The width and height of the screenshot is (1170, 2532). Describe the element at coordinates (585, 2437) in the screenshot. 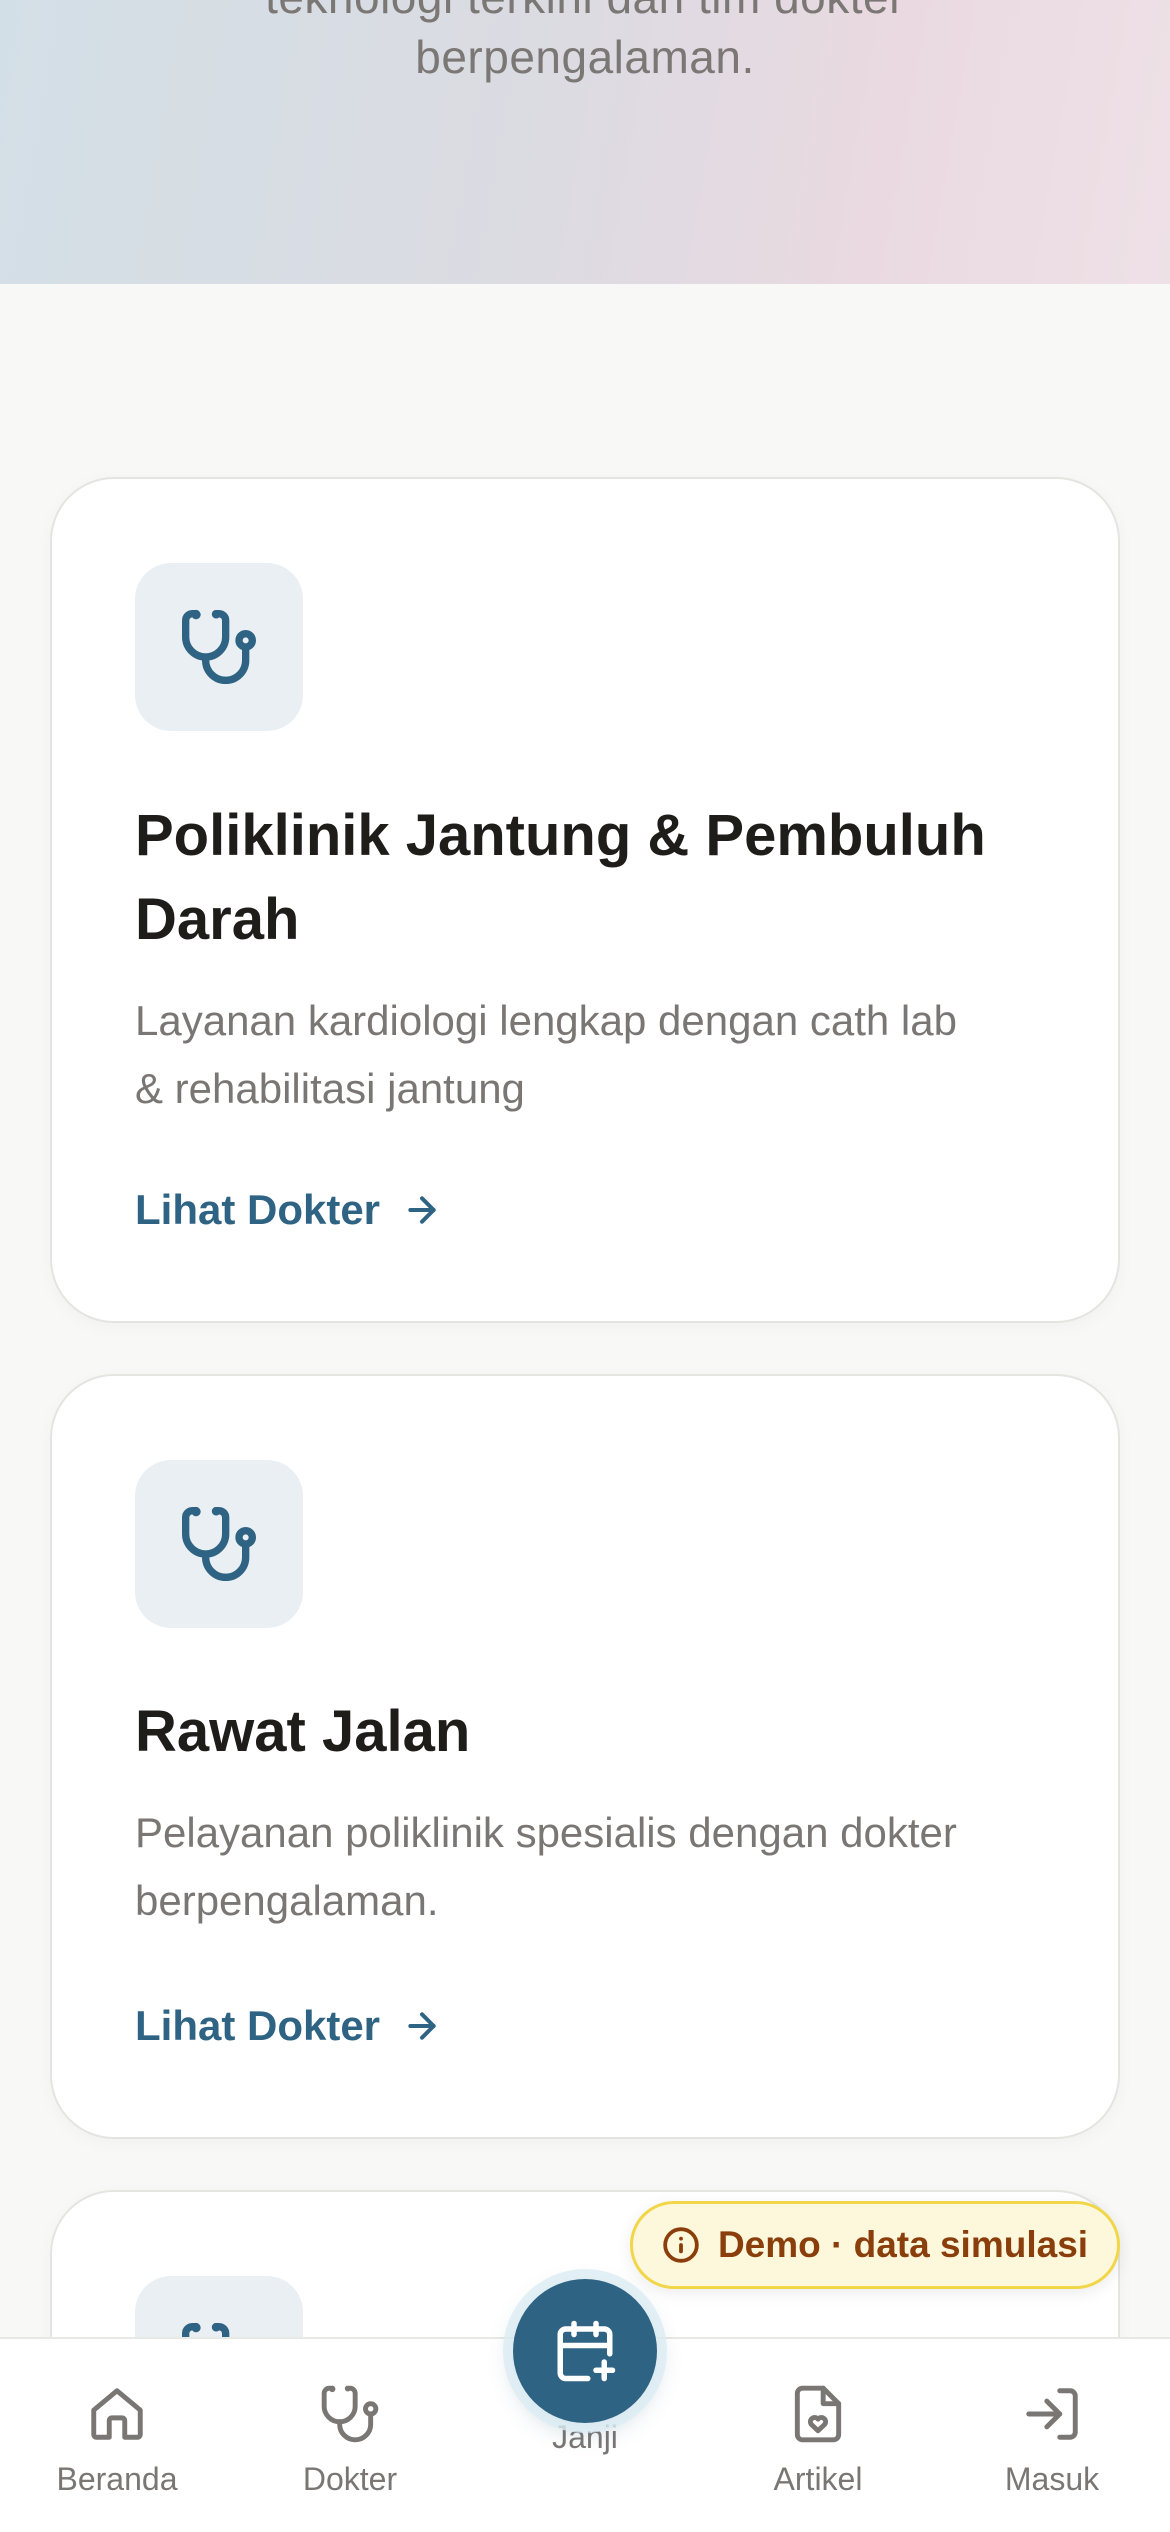

I see `nav-label: Janji` at that location.